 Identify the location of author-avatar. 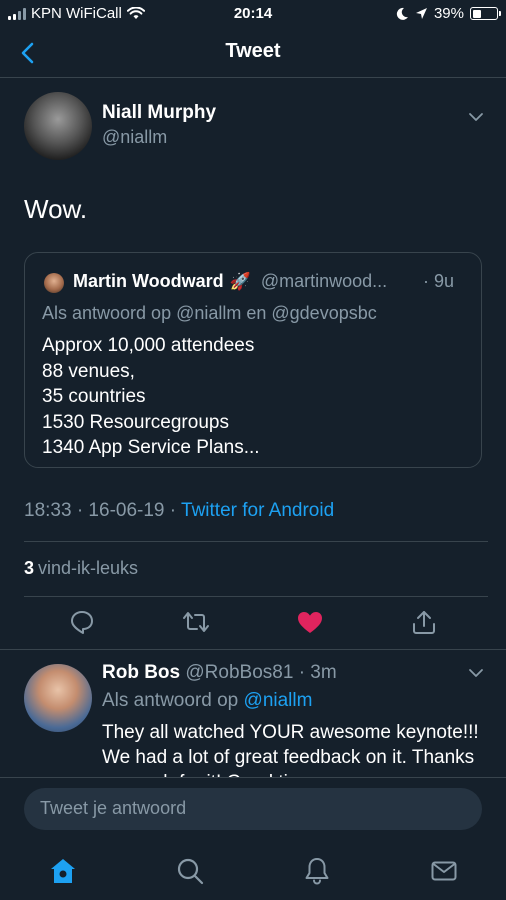
(58, 126).